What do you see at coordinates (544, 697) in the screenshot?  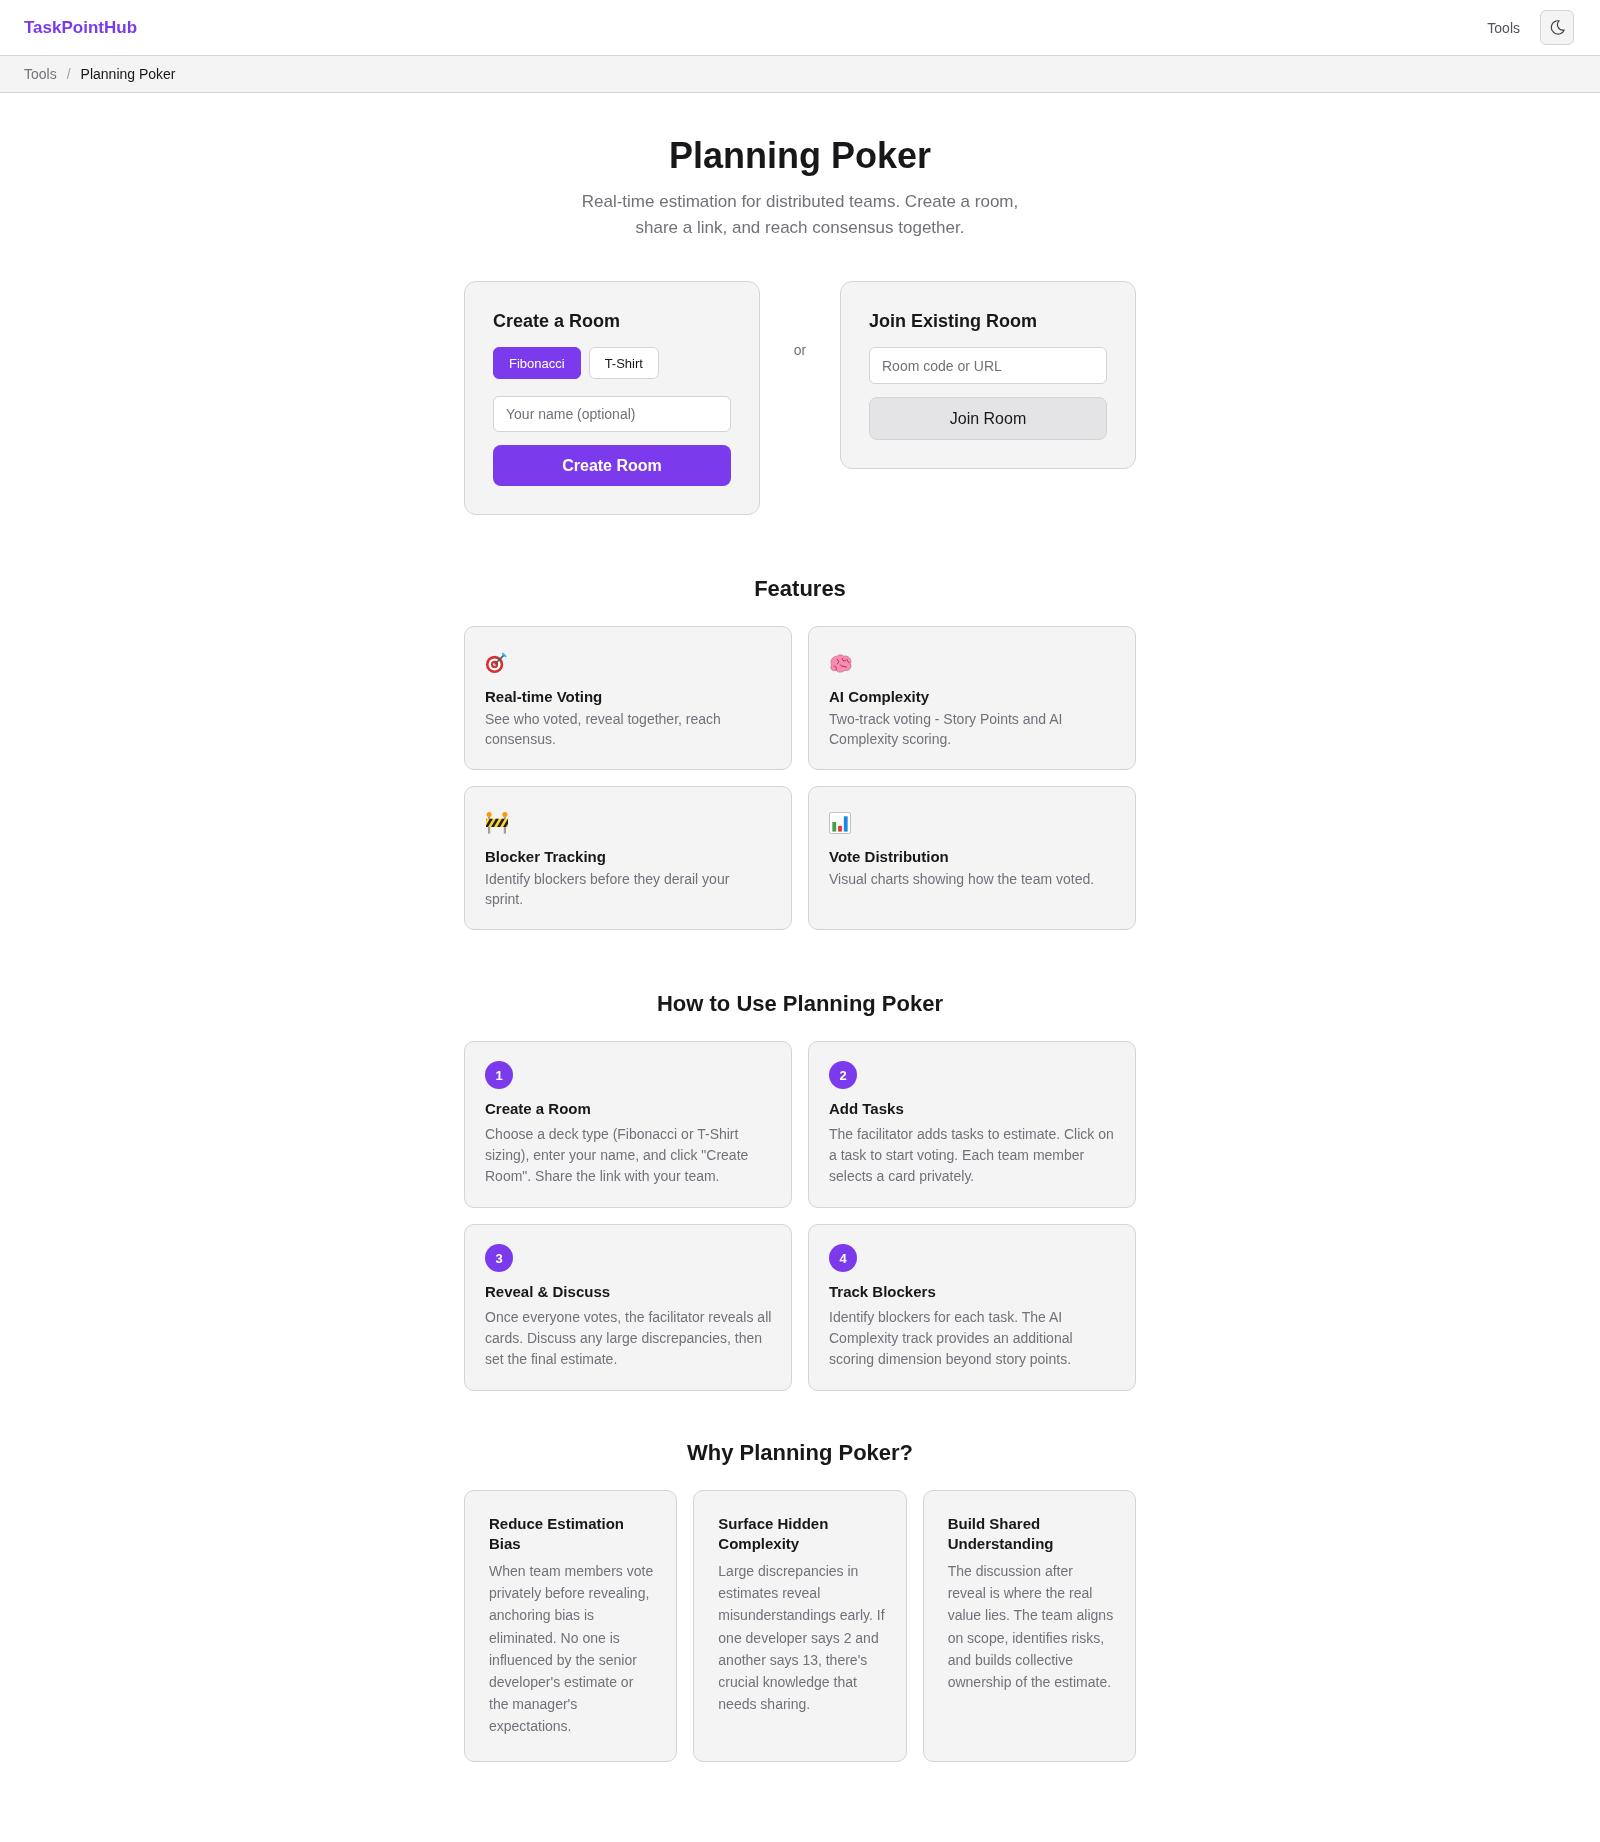 I see `feature-title: Real-time Voting` at bounding box center [544, 697].